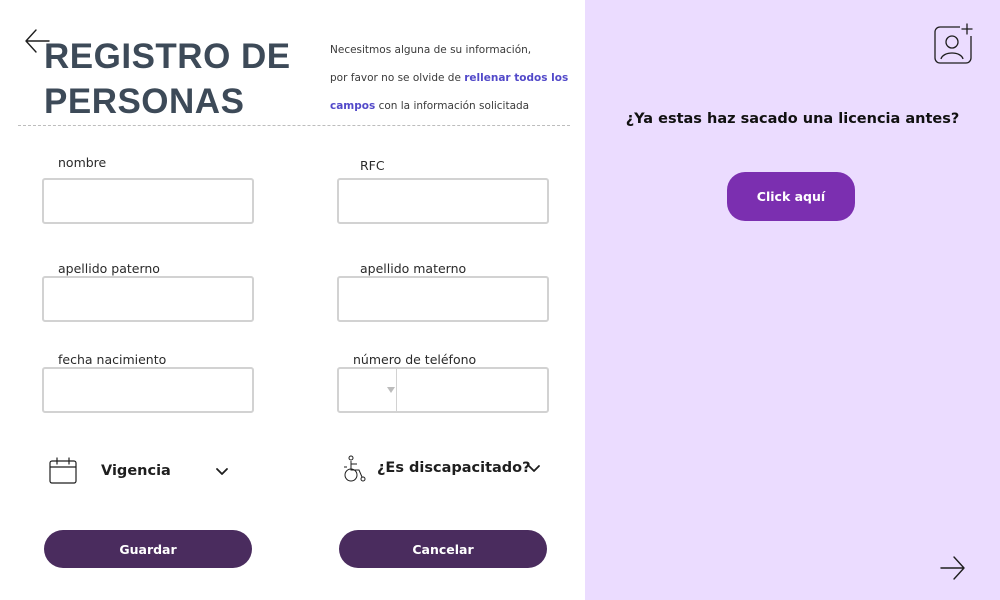  Describe the element at coordinates (791, 196) in the screenshot. I see `click-here-button: Click aquí` at that location.